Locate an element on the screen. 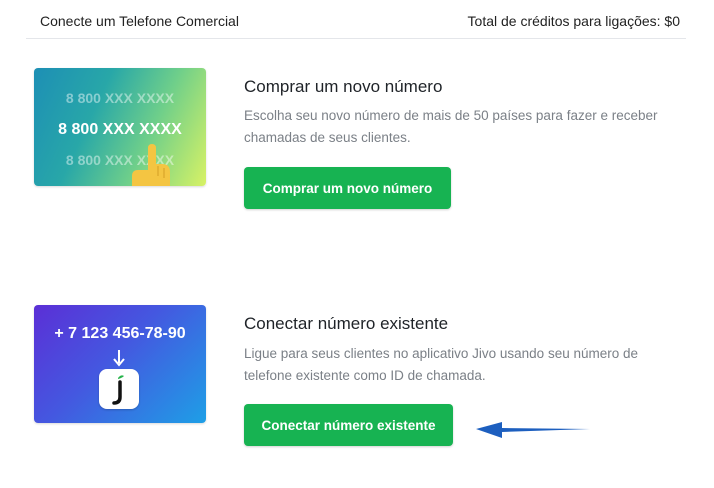 This screenshot has height=488, width=714. pointer-arrow-icon is located at coordinates (533, 430).